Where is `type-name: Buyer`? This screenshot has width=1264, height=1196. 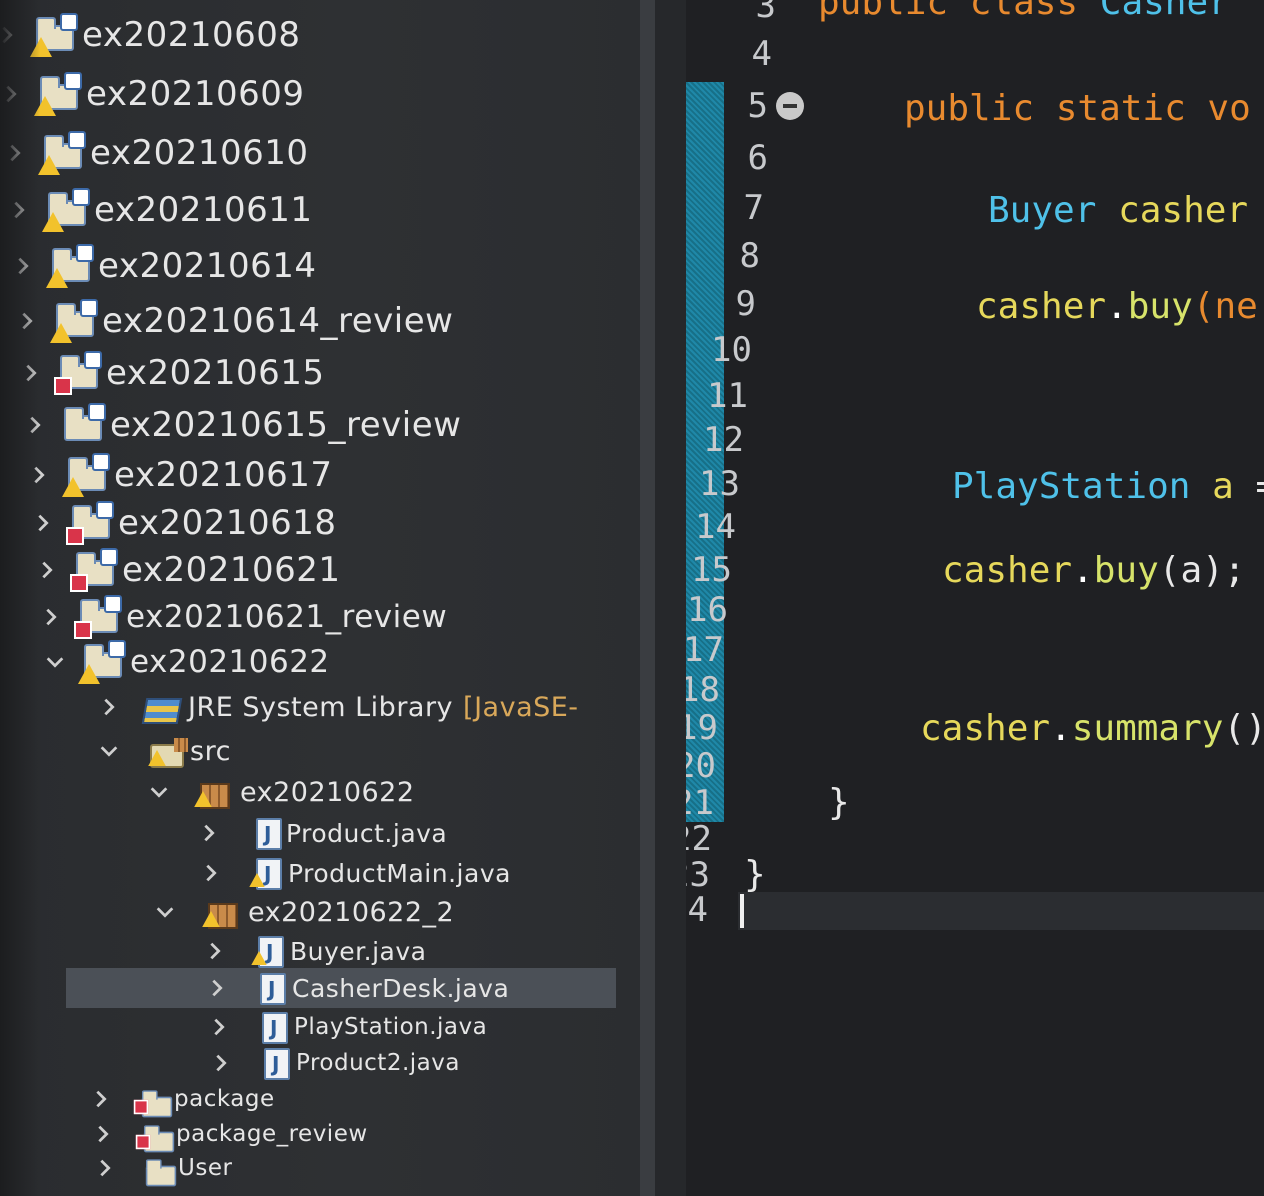 type-name: Buyer is located at coordinates (1042, 210).